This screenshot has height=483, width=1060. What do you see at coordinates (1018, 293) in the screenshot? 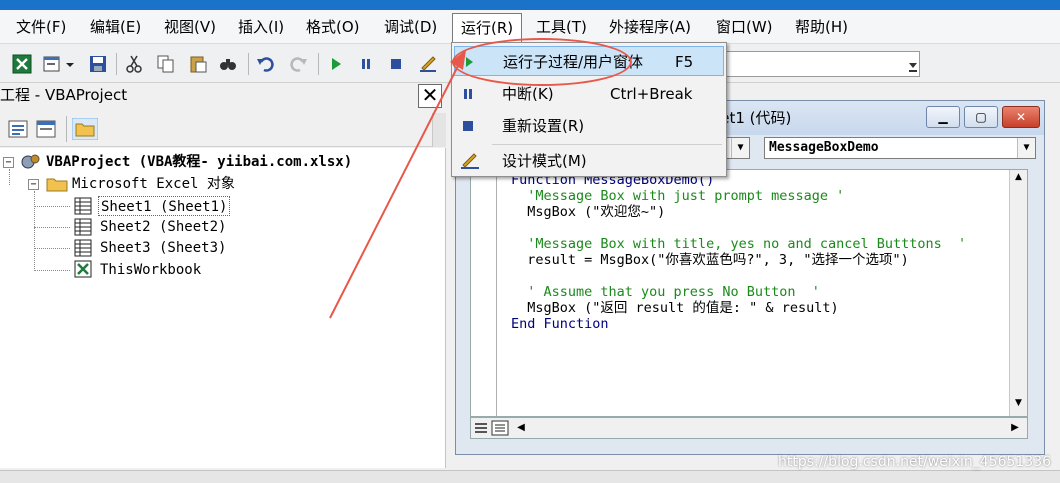
I see `vertical-scrollbar: ▲ ▼` at bounding box center [1018, 293].